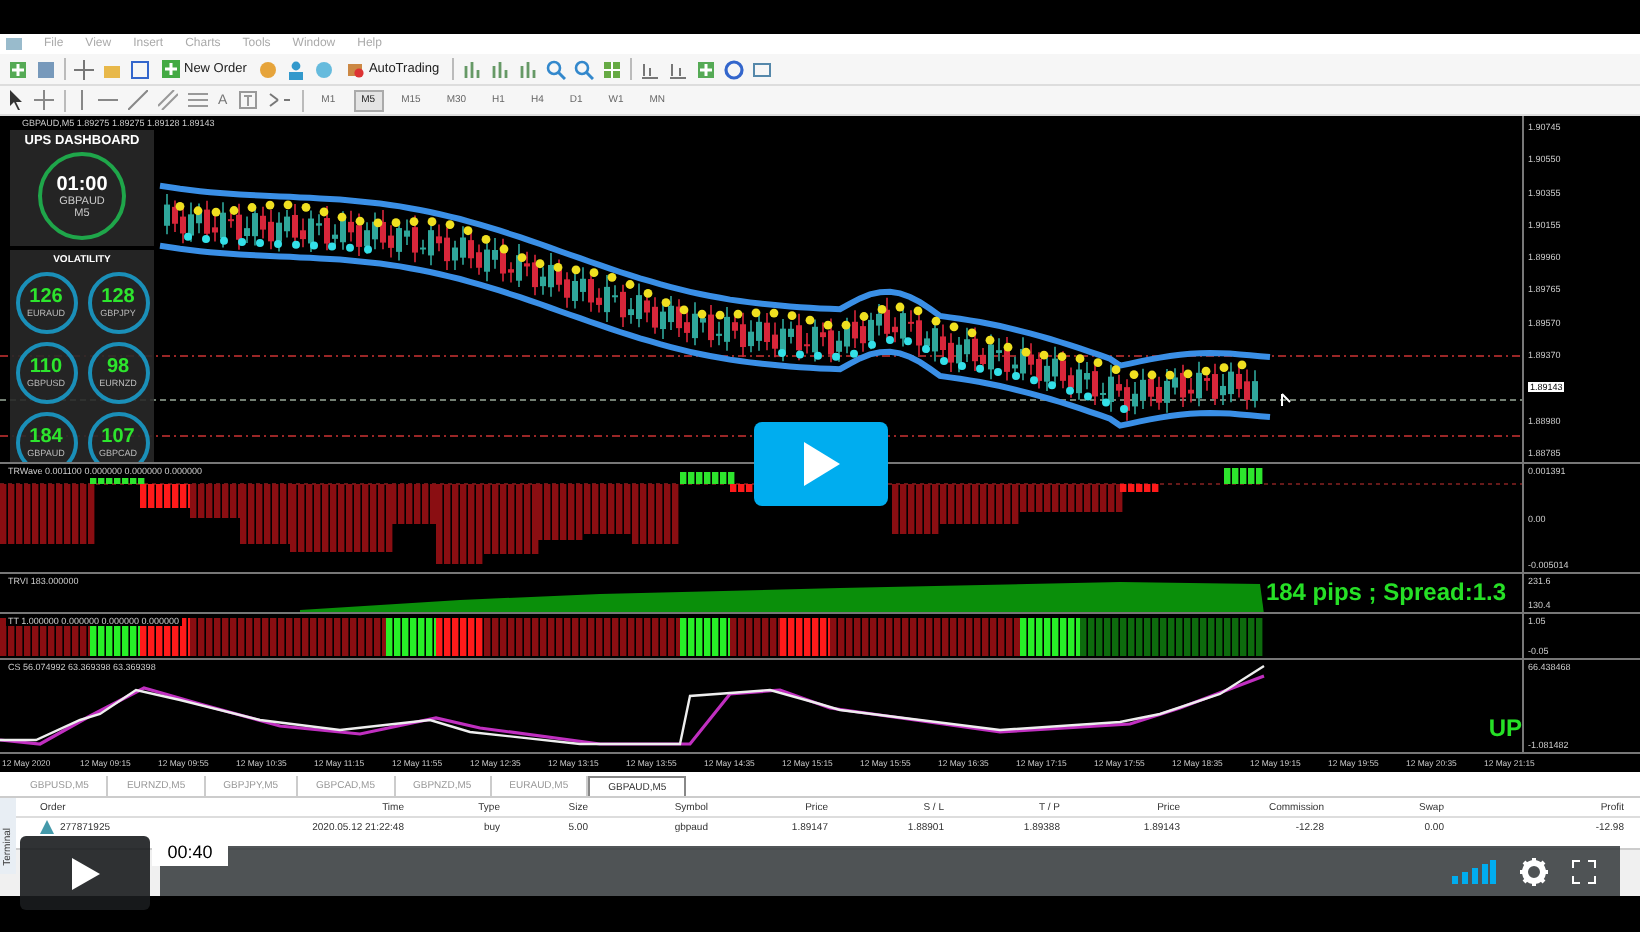 Image resolution: width=1640 pixels, height=932 pixels. What do you see at coordinates (1505, 729) in the screenshot?
I see `indicator-overlay-text: UP` at bounding box center [1505, 729].